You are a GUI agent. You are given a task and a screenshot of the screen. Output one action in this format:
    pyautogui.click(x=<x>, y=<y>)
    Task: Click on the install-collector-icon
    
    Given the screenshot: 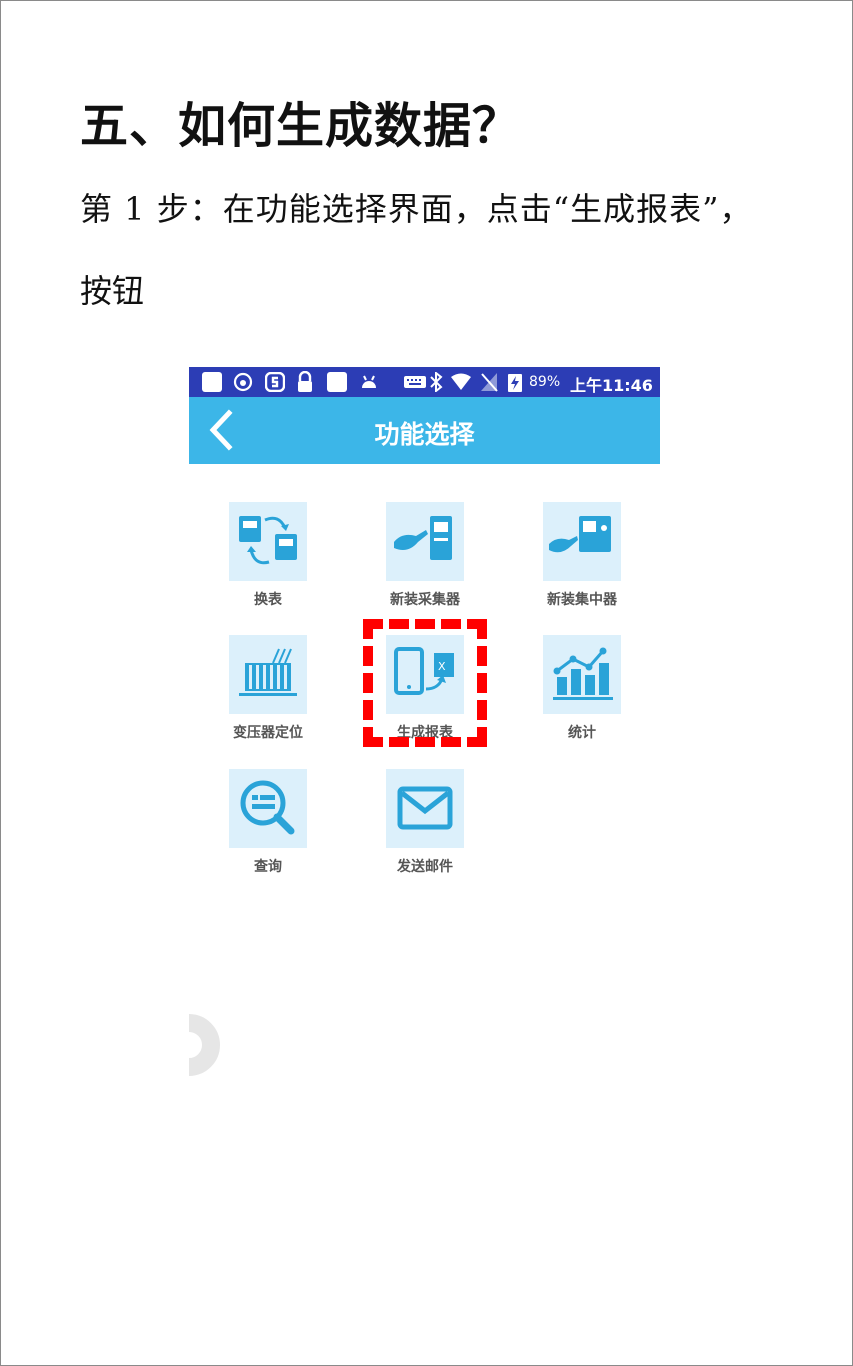 What is the action you would take?
    pyautogui.click(x=423, y=538)
    